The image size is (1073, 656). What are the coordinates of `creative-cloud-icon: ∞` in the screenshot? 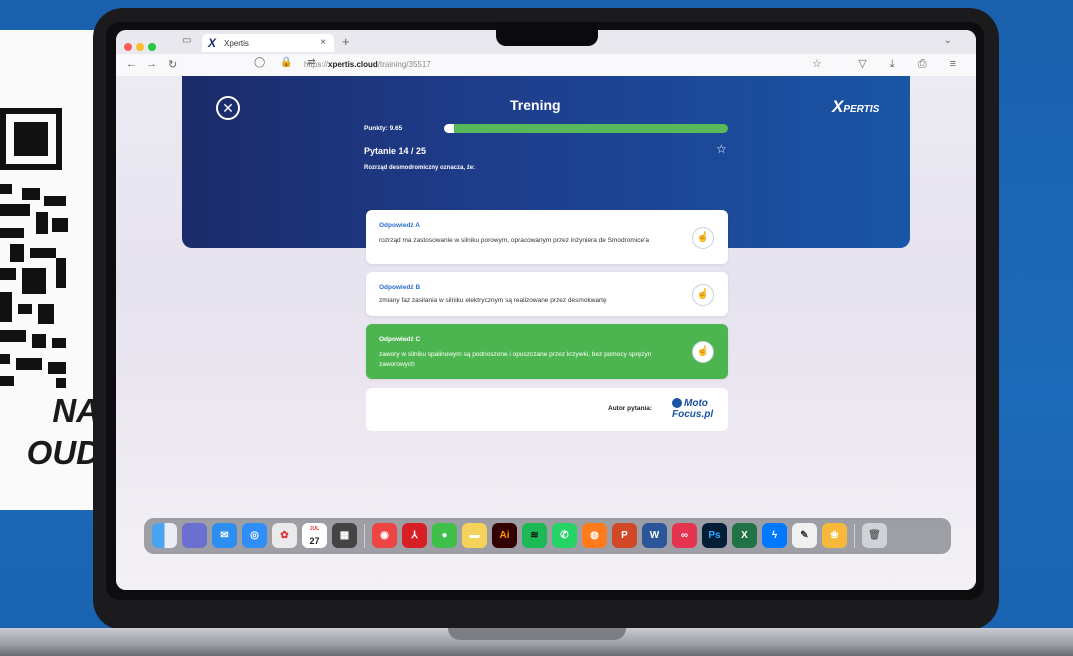 It's located at (684, 535).